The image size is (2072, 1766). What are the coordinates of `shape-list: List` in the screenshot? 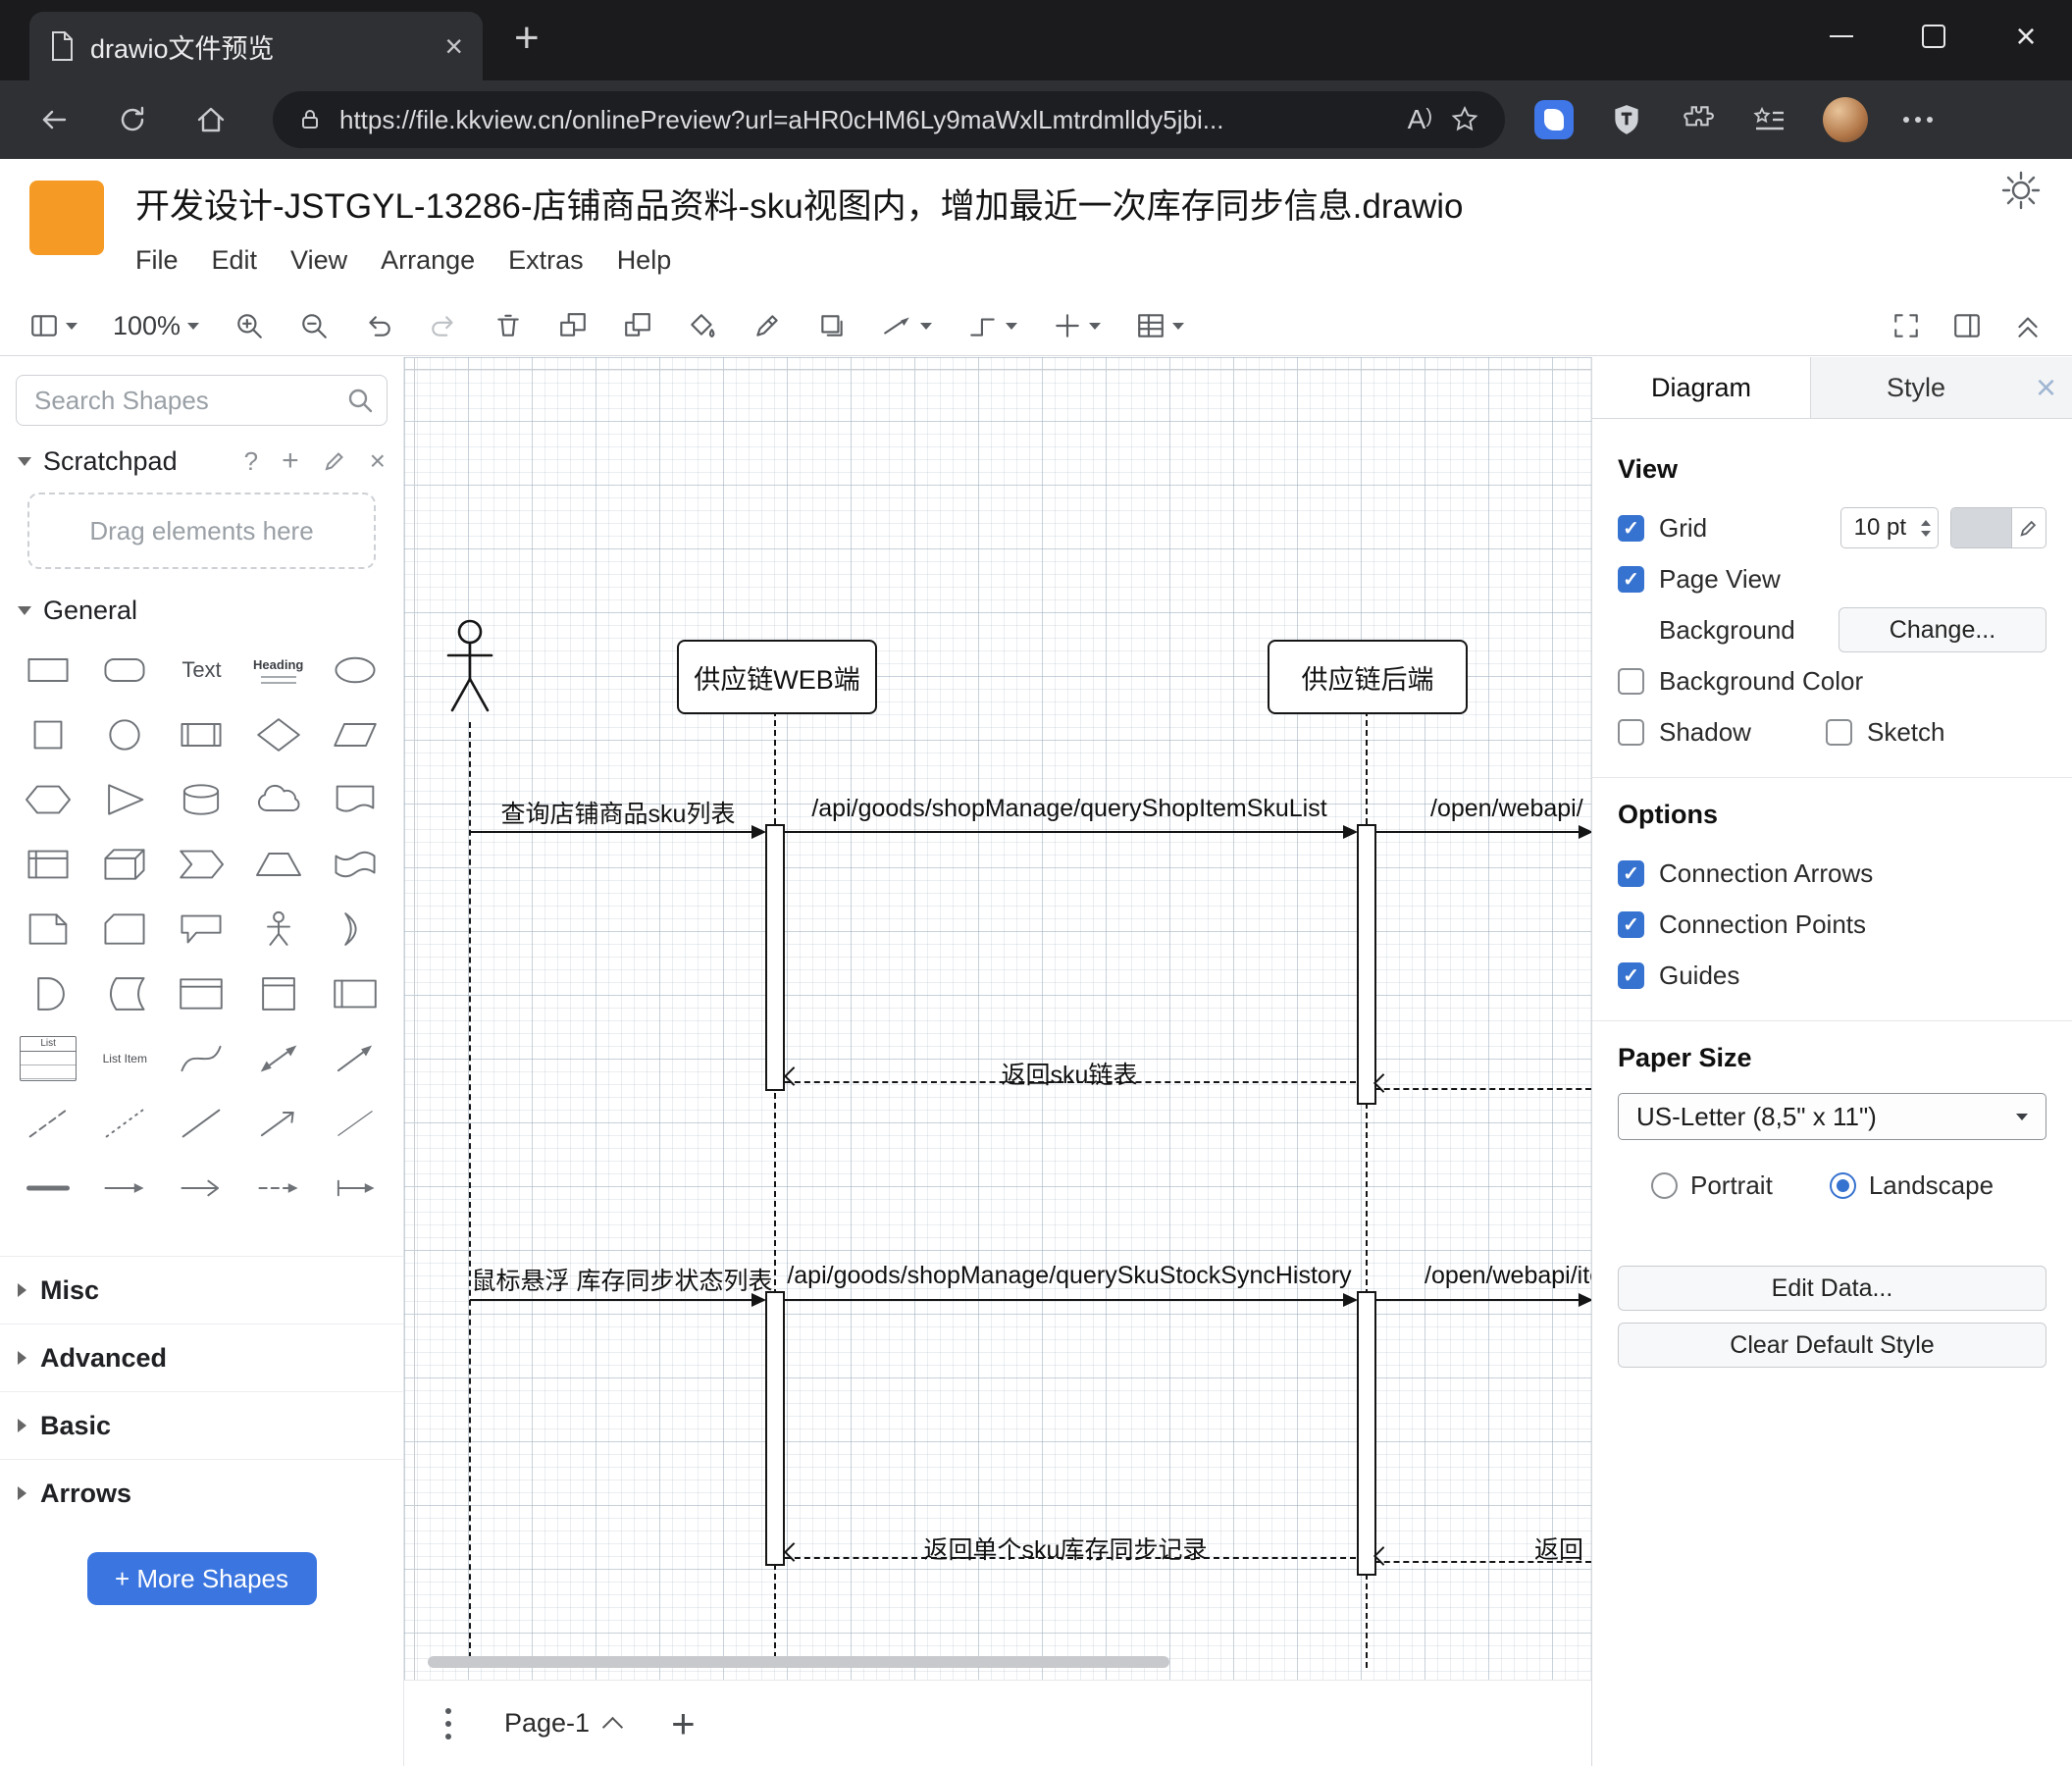 It's located at (48, 1059).